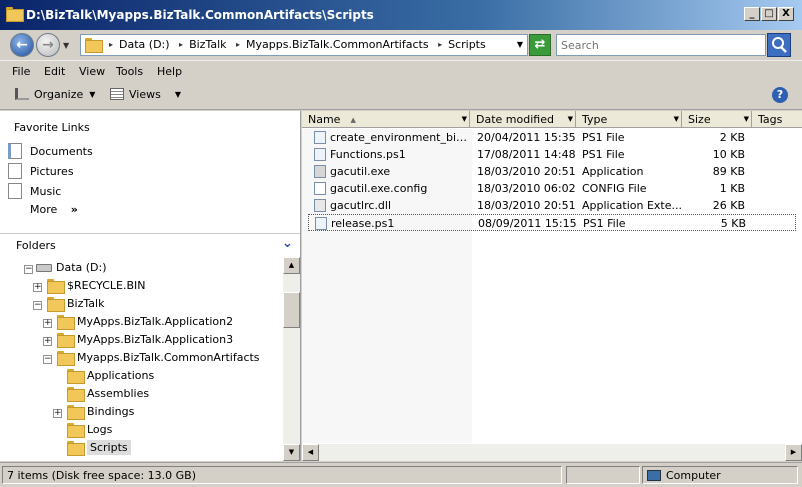  What do you see at coordinates (86, 303) in the screenshot?
I see `tree-node-label: BizTalk` at bounding box center [86, 303].